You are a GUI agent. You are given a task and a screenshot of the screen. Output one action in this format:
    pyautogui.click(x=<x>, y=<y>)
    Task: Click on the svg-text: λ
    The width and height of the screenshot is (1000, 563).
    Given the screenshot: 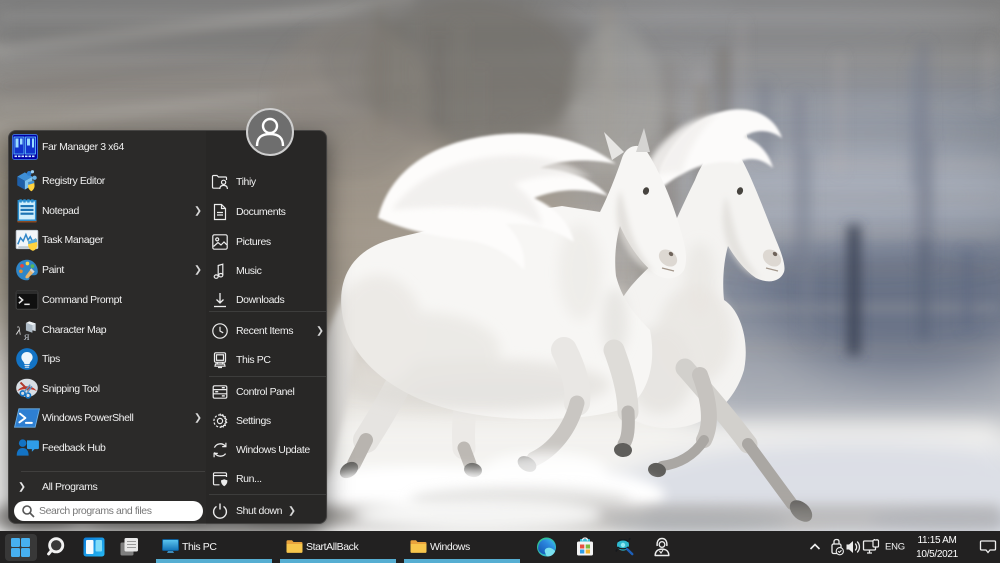 What is the action you would take?
    pyautogui.click(x=18, y=330)
    